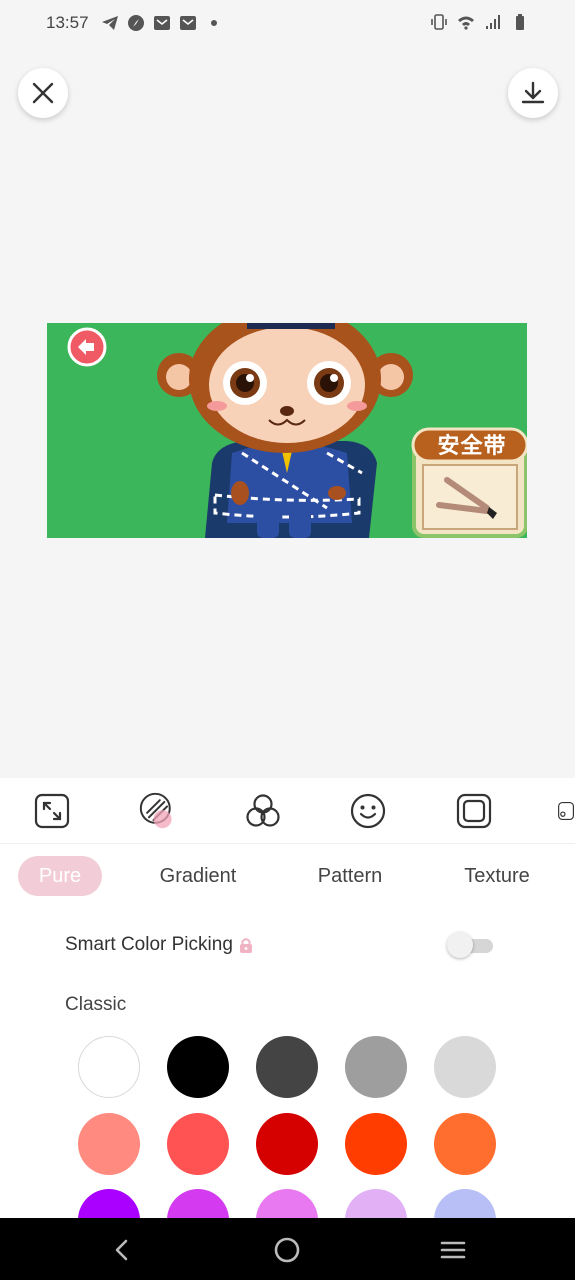 The image size is (575, 1280). I want to click on sticker-tool, so click(368, 811).